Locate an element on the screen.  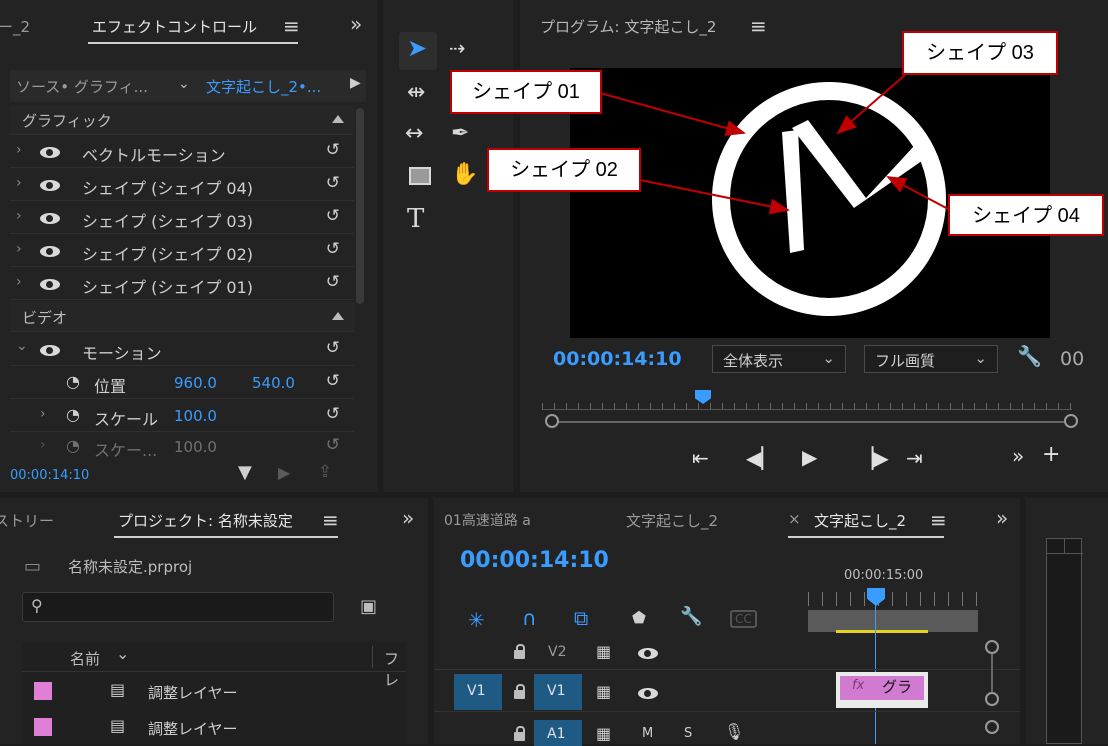
param-row-position: ◔ 位置 960.0 540.0 ↺ is located at coordinates (182, 383).